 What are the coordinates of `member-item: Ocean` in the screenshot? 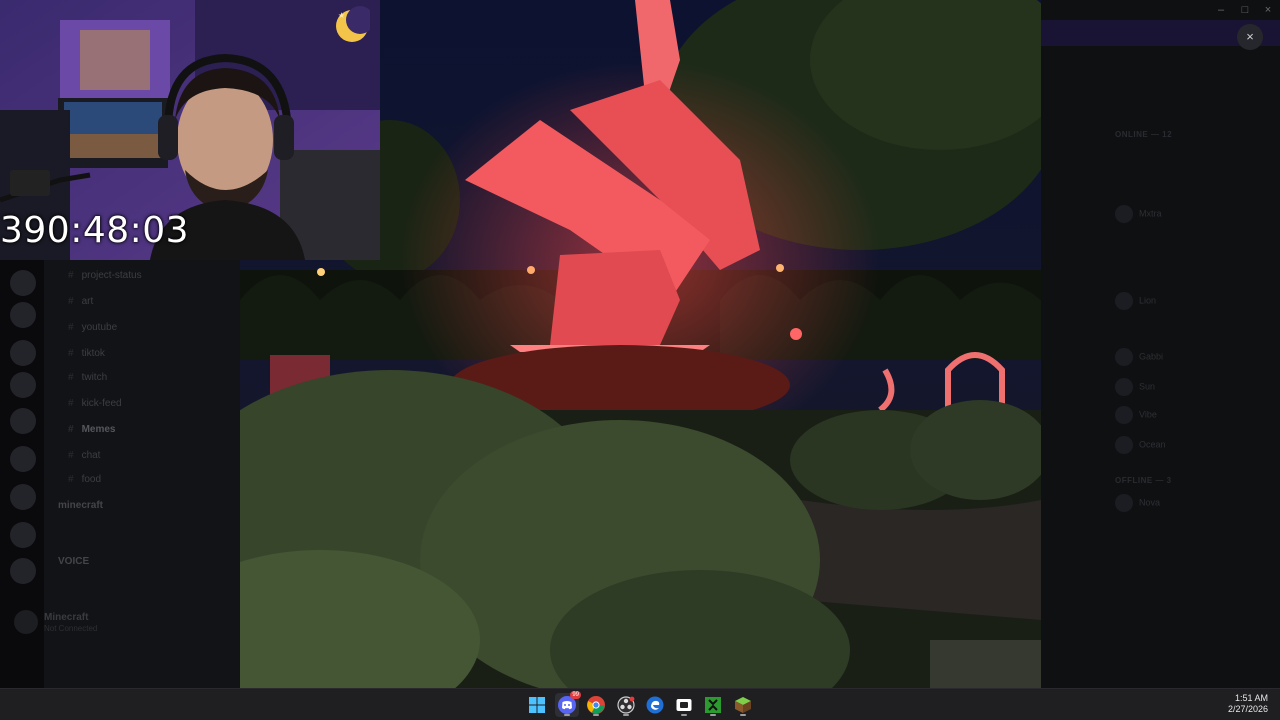 It's located at (1140, 445).